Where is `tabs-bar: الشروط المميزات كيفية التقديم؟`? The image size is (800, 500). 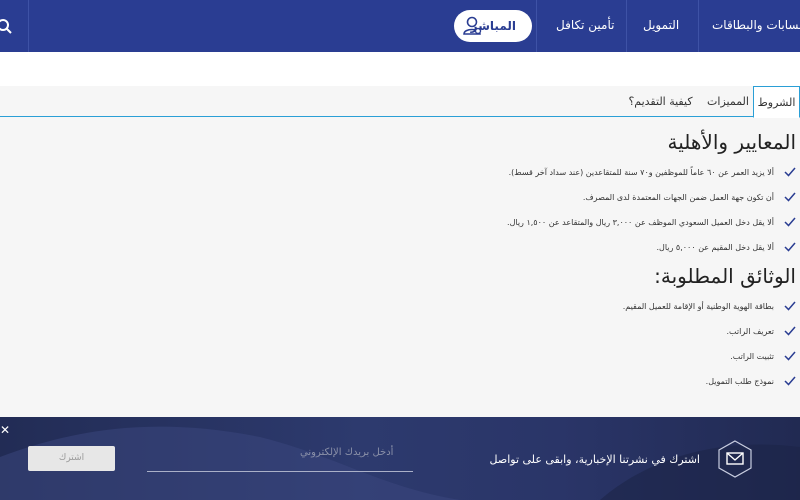 tabs-bar: الشروط المميزات كيفية التقديم؟ is located at coordinates (400, 102).